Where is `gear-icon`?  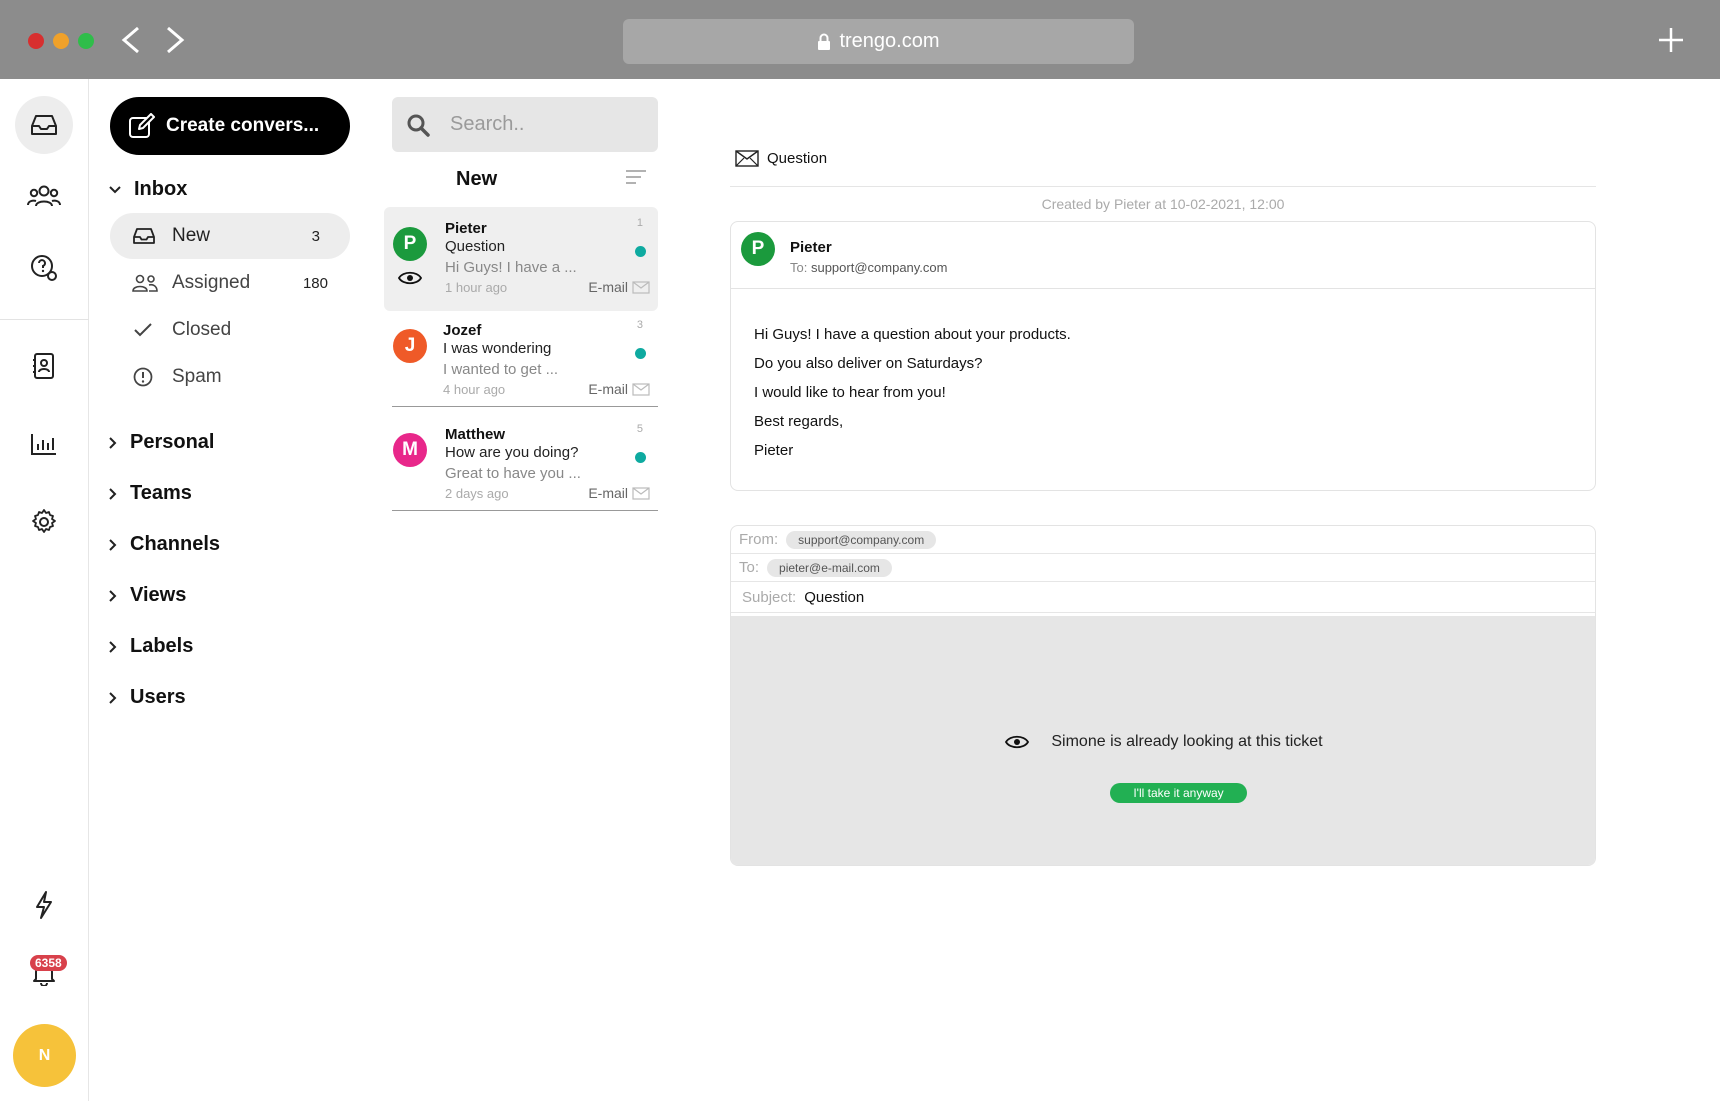
gear-icon is located at coordinates (44, 521).